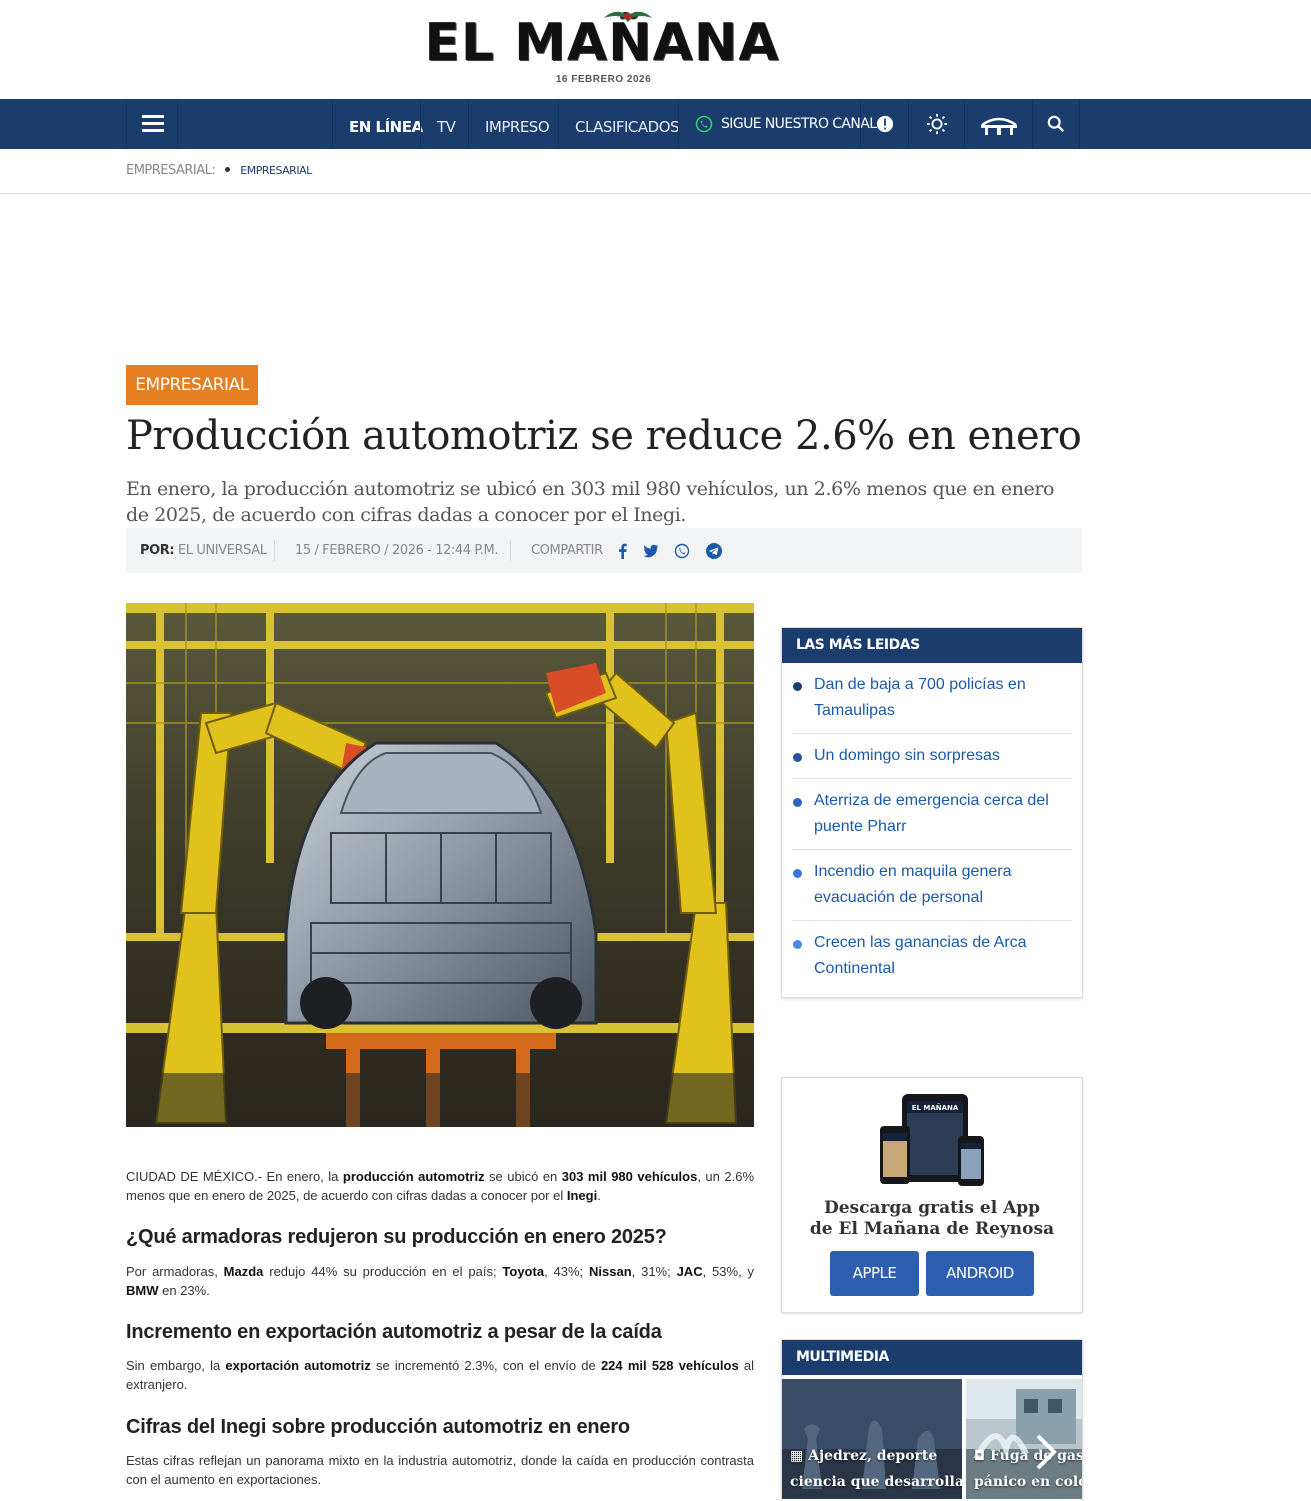 This screenshot has height=1501, width=1311. What do you see at coordinates (1028, 1469) in the screenshot?
I see `multimedia-caption-2: ◘ Fuga de gas gpánico en coloni` at bounding box center [1028, 1469].